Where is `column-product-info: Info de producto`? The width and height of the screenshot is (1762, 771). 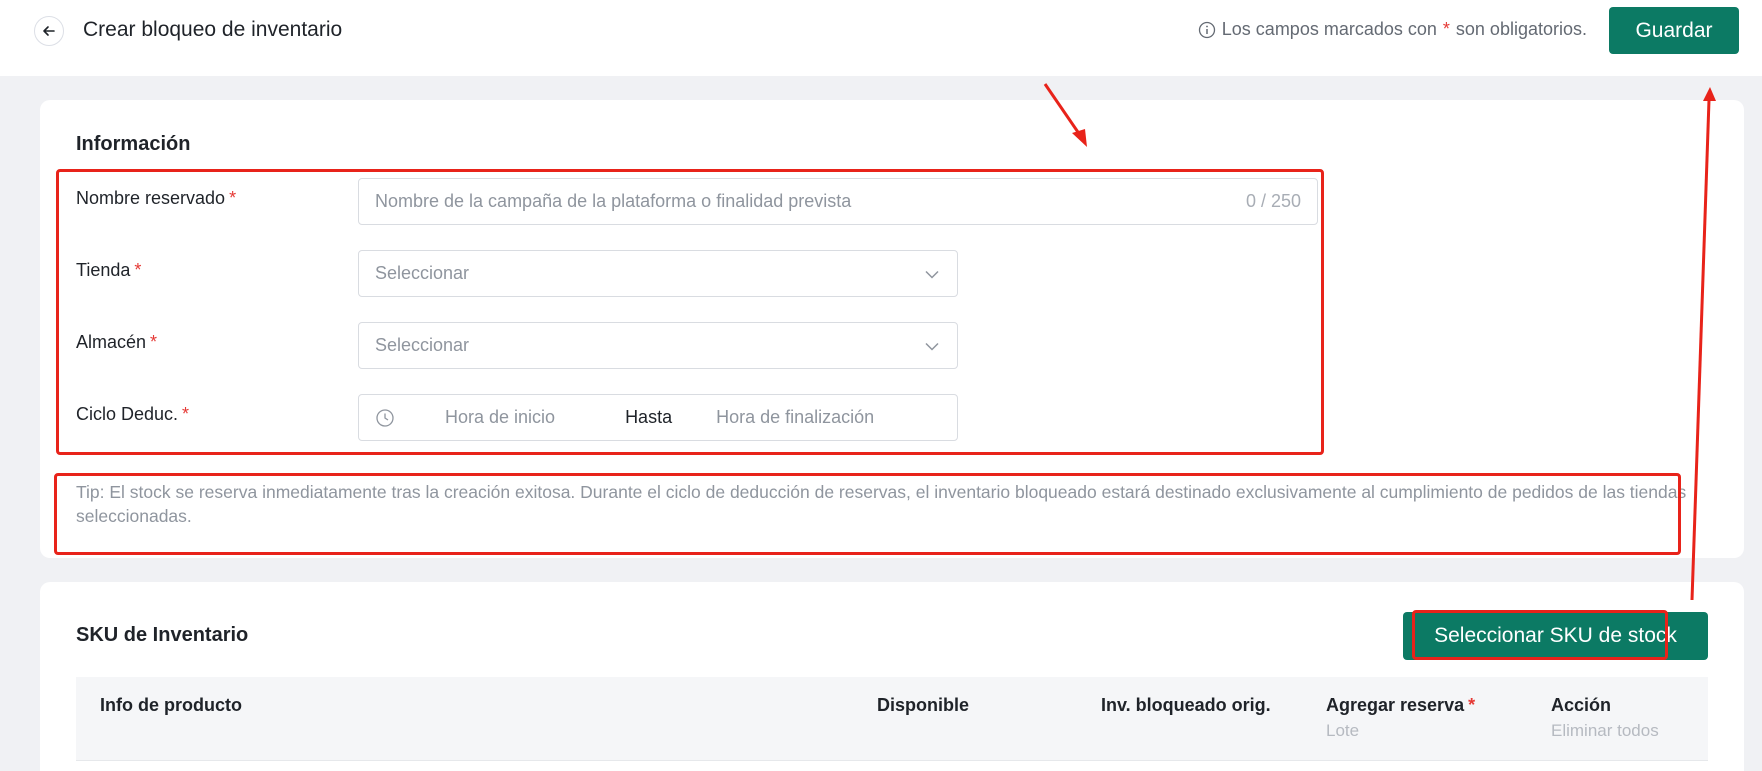
column-product-info: Info de producto is located at coordinates (171, 705).